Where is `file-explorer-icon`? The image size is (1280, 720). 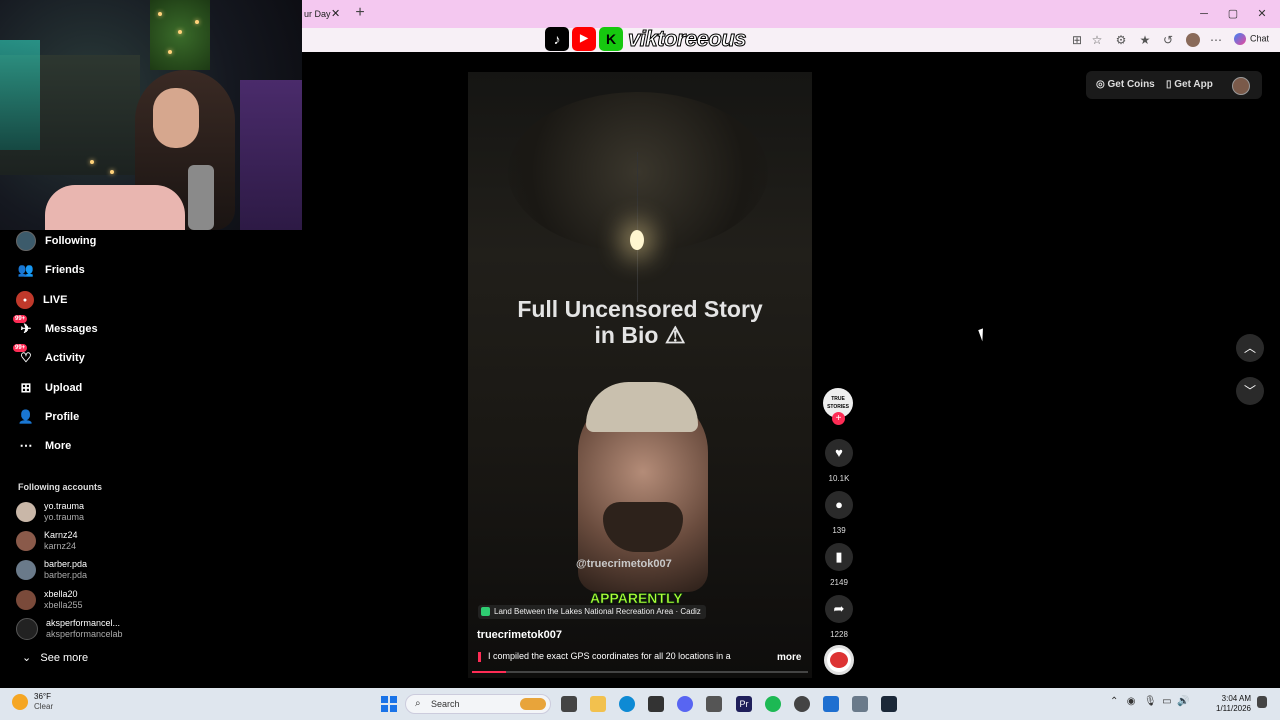
file-explorer-icon is located at coordinates (598, 704).